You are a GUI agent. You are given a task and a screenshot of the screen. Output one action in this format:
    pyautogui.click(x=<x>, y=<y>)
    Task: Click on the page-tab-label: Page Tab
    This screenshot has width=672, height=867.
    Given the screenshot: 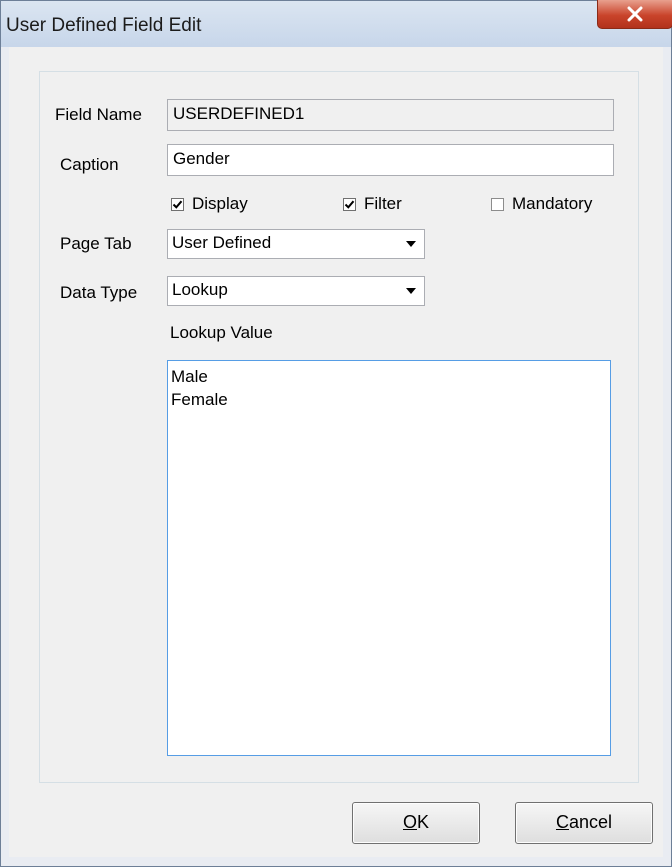 What is the action you would take?
    pyautogui.click(x=96, y=243)
    